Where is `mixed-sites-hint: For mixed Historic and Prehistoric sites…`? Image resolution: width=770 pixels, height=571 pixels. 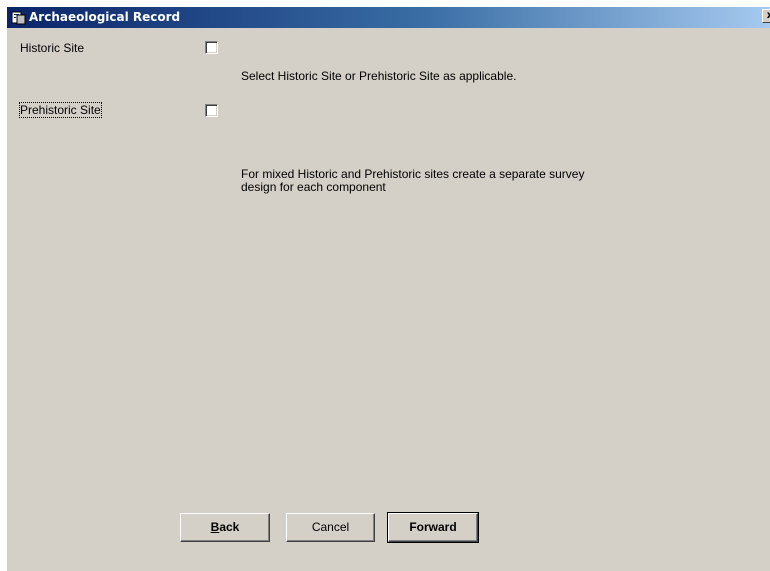
mixed-sites-hint: For mixed Historic and Prehistoric sites… is located at coordinates (412, 181).